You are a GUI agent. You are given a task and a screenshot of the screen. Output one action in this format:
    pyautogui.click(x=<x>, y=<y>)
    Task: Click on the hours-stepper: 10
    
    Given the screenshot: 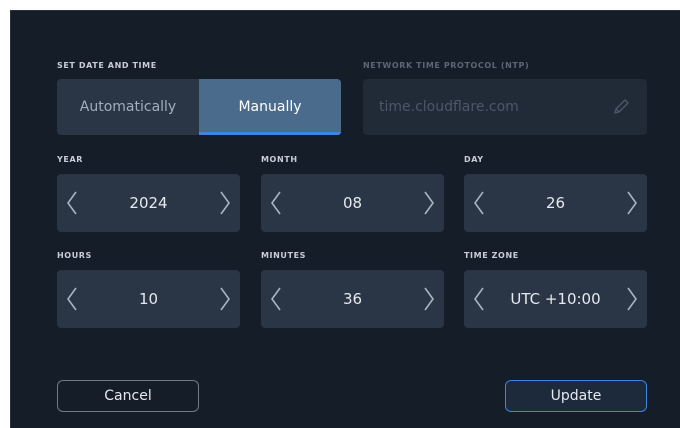 What is the action you would take?
    pyautogui.click(x=148, y=299)
    